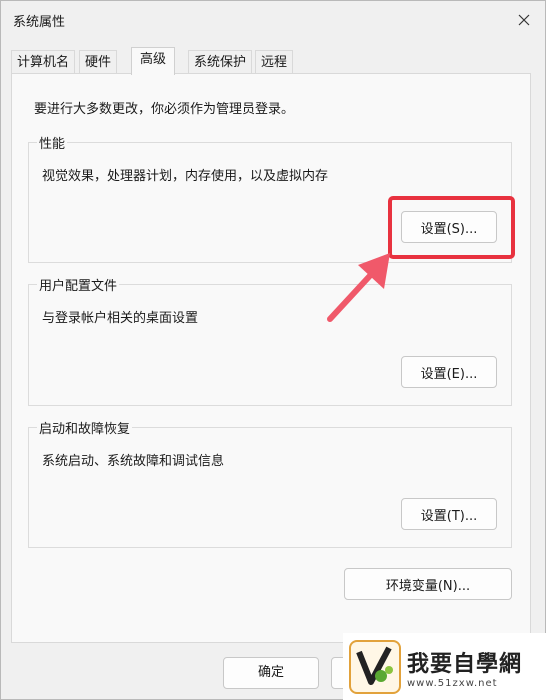  Describe the element at coordinates (120, 318) in the screenshot. I see `user-profiles-description: 与登录帐户相关的桌面设置` at that location.